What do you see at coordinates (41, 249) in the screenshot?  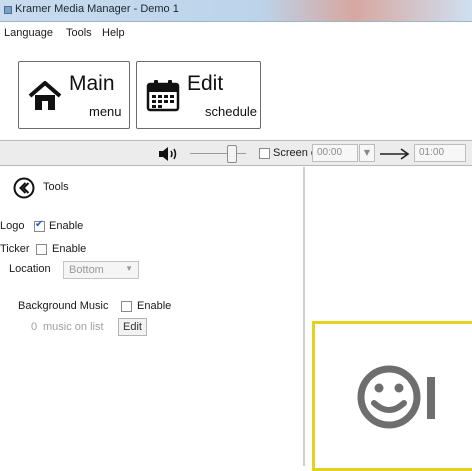 I see `ticker-enable-checkbox` at bounding box center [41, 249].